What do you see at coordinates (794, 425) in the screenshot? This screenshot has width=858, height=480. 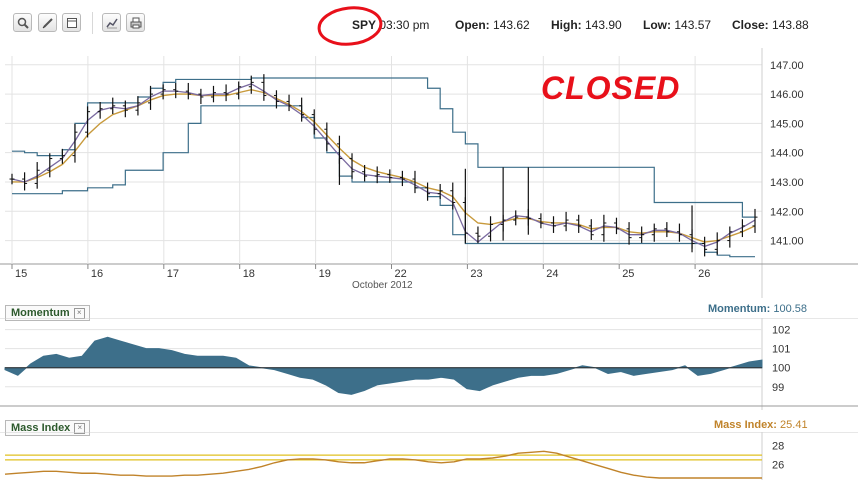 I see `mass-index-readout-value: 25.41` at bounding box center [794, 425].